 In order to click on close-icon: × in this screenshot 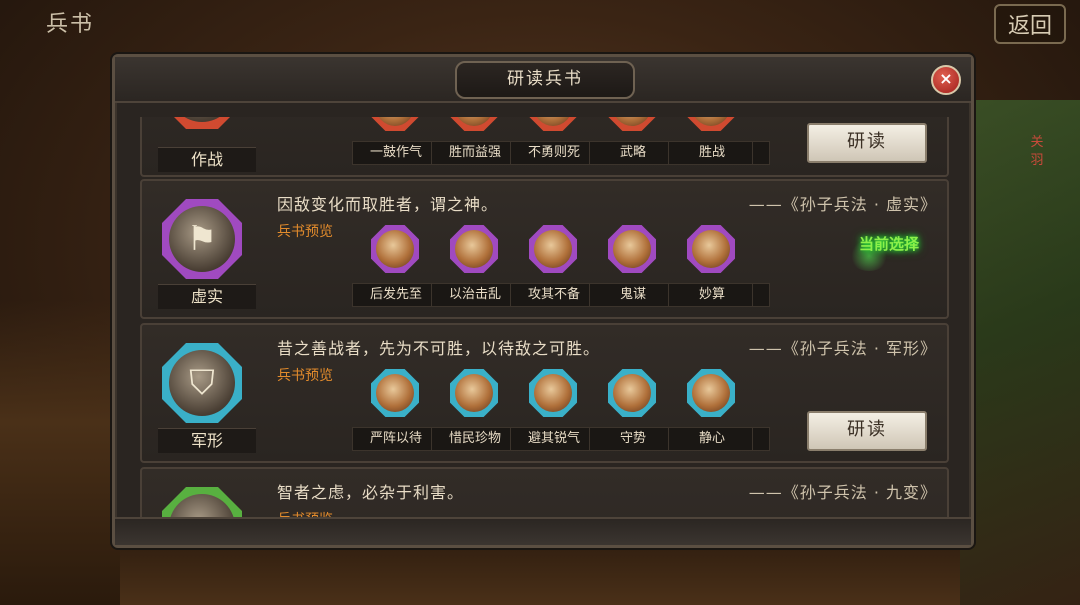, I will do `click(946, 80)`.